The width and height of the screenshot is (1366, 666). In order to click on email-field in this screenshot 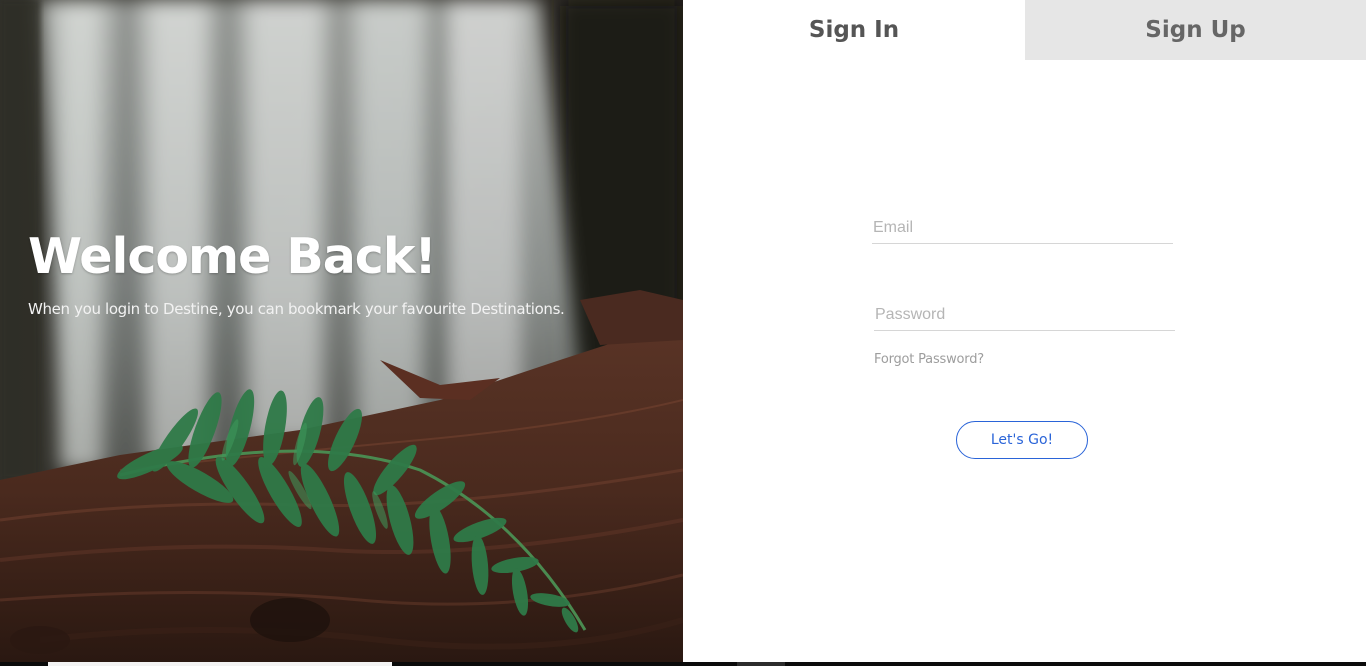, I will do `click(1022, 230)`.